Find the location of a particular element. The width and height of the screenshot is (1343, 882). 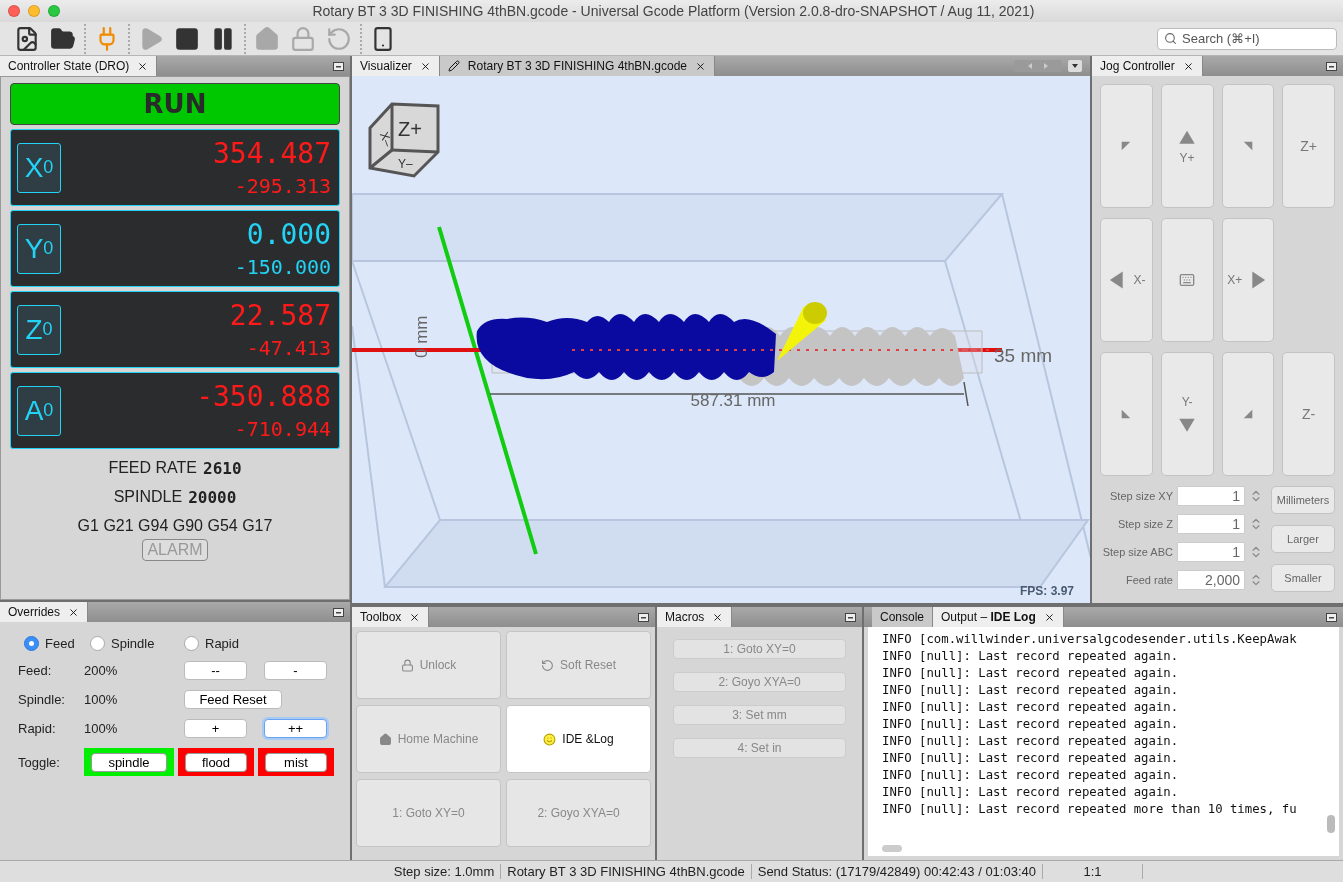

jog-axis-button: X+ is located at coordinates (1248, 280).